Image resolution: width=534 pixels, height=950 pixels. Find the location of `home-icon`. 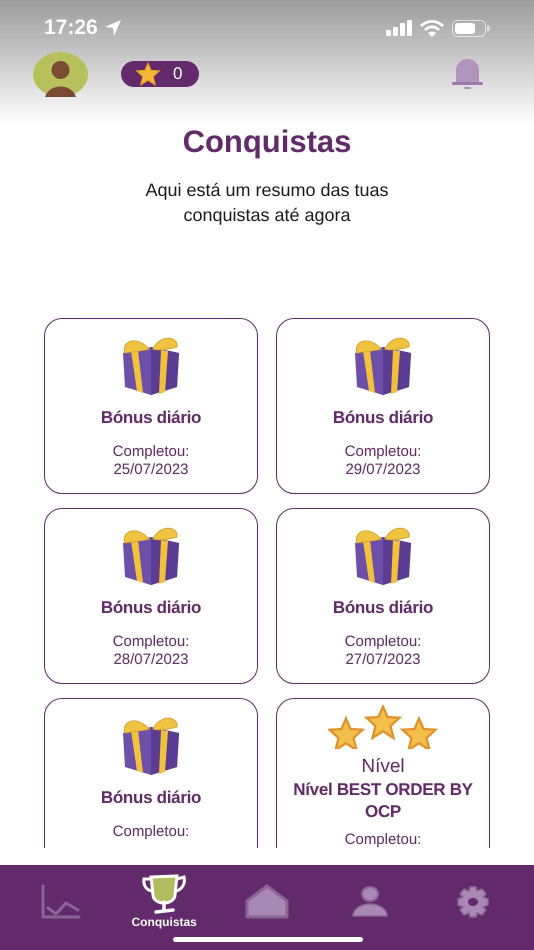

home-icon is located at coordinates (267, 902).